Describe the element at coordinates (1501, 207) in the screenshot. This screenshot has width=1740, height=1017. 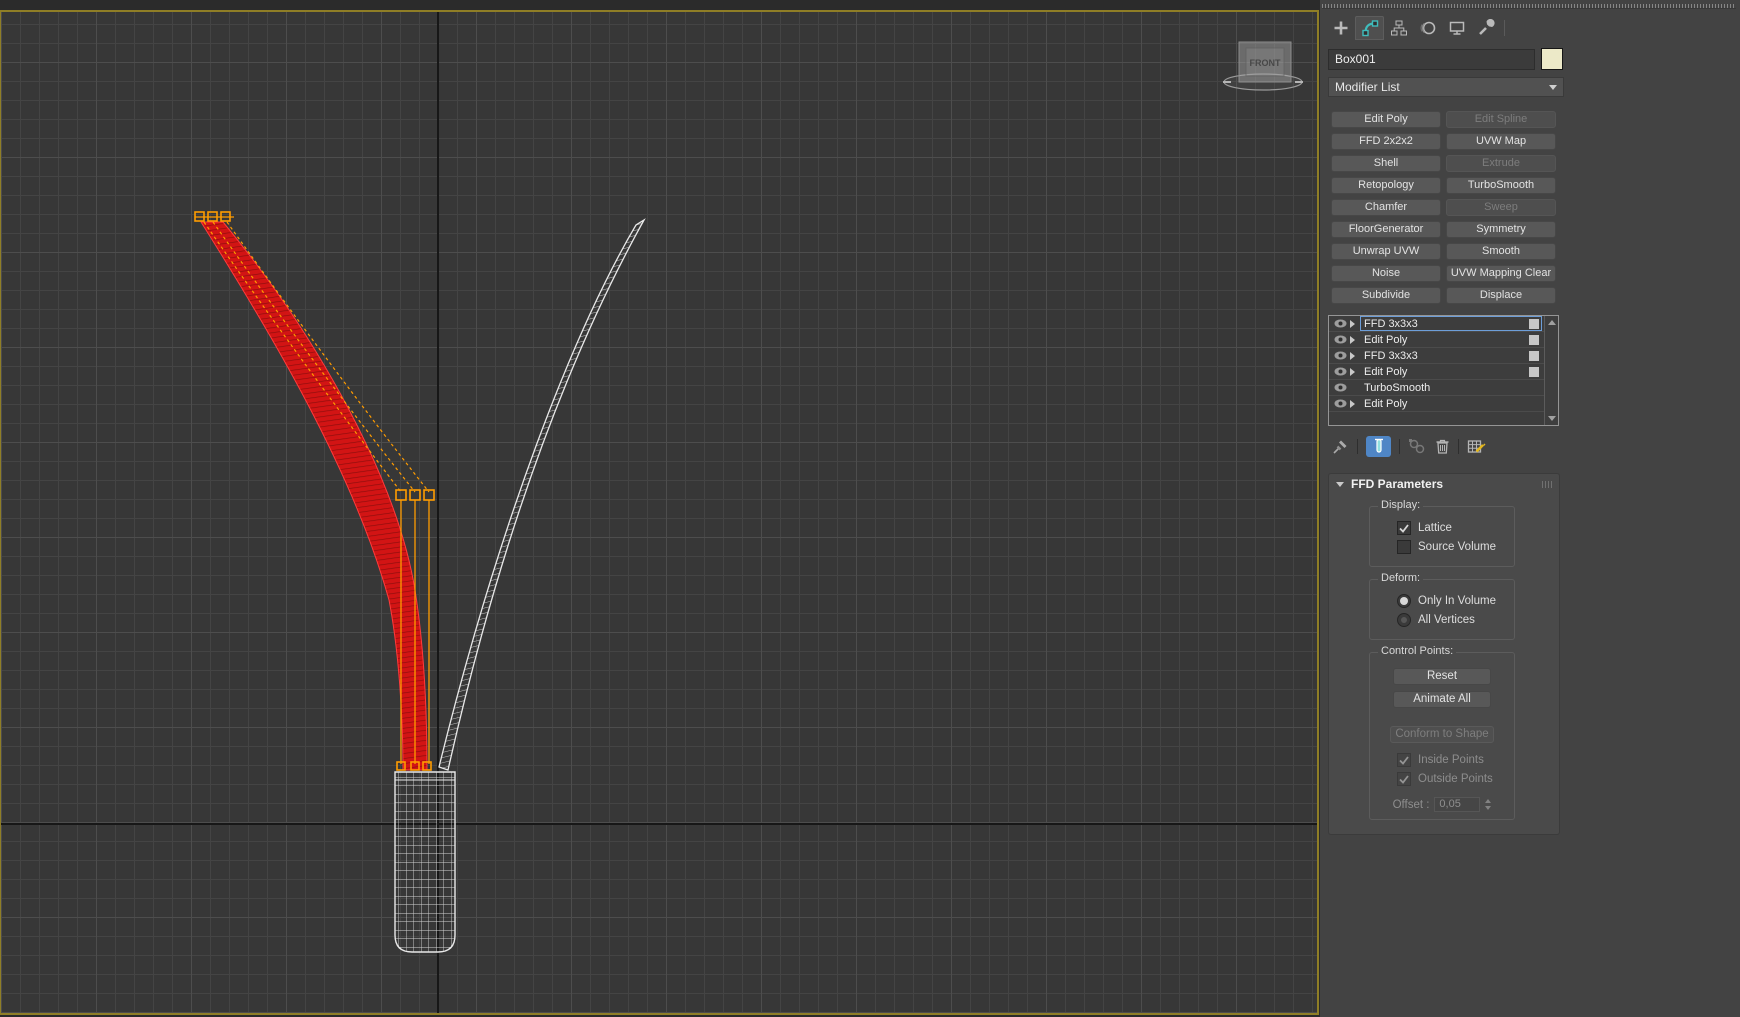
I see `modifier-button-sweep: Sweep` at that location.